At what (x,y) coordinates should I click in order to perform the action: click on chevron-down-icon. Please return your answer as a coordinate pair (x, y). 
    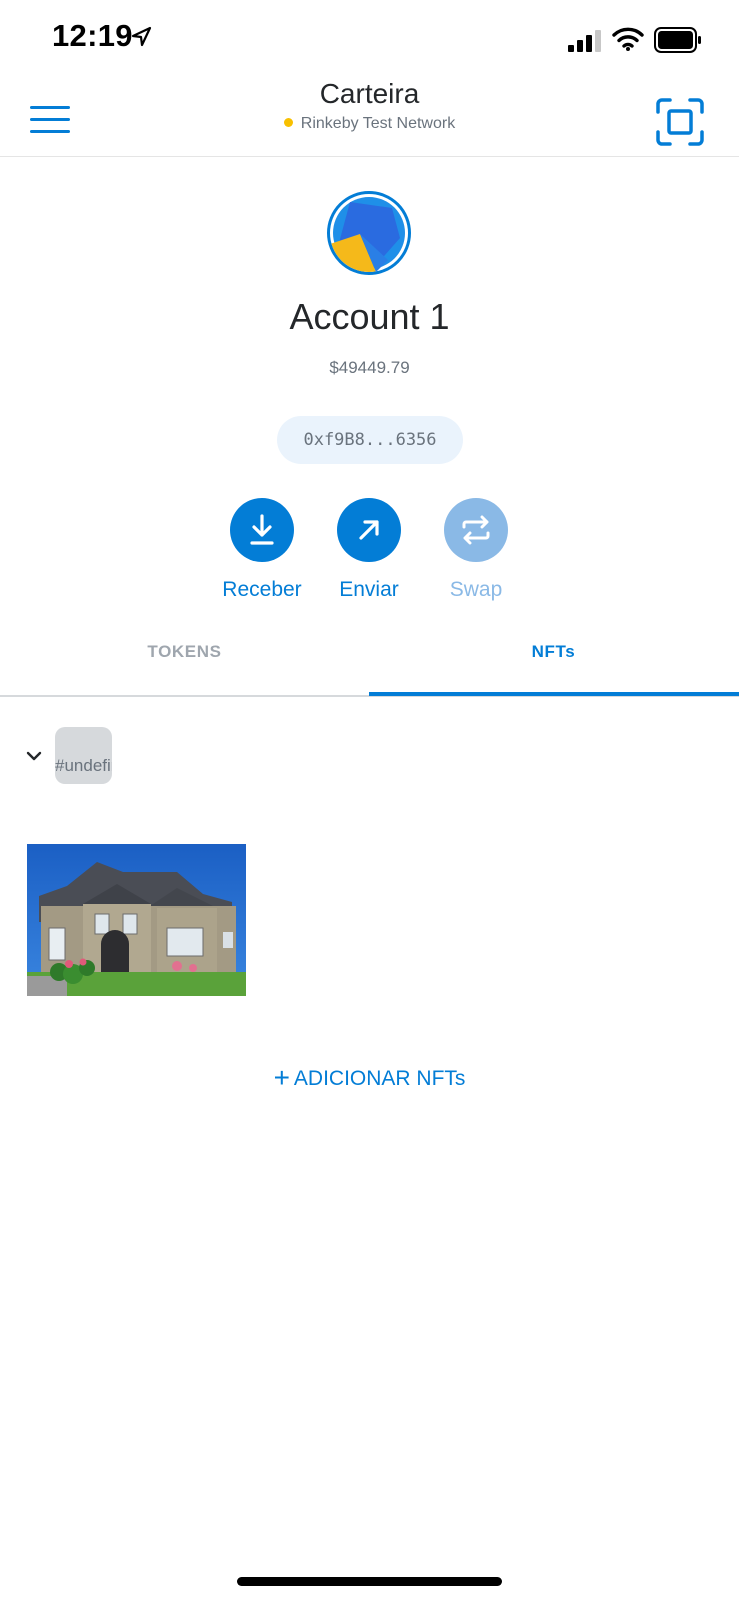
    Looking at the image, I should click on (34, 756).